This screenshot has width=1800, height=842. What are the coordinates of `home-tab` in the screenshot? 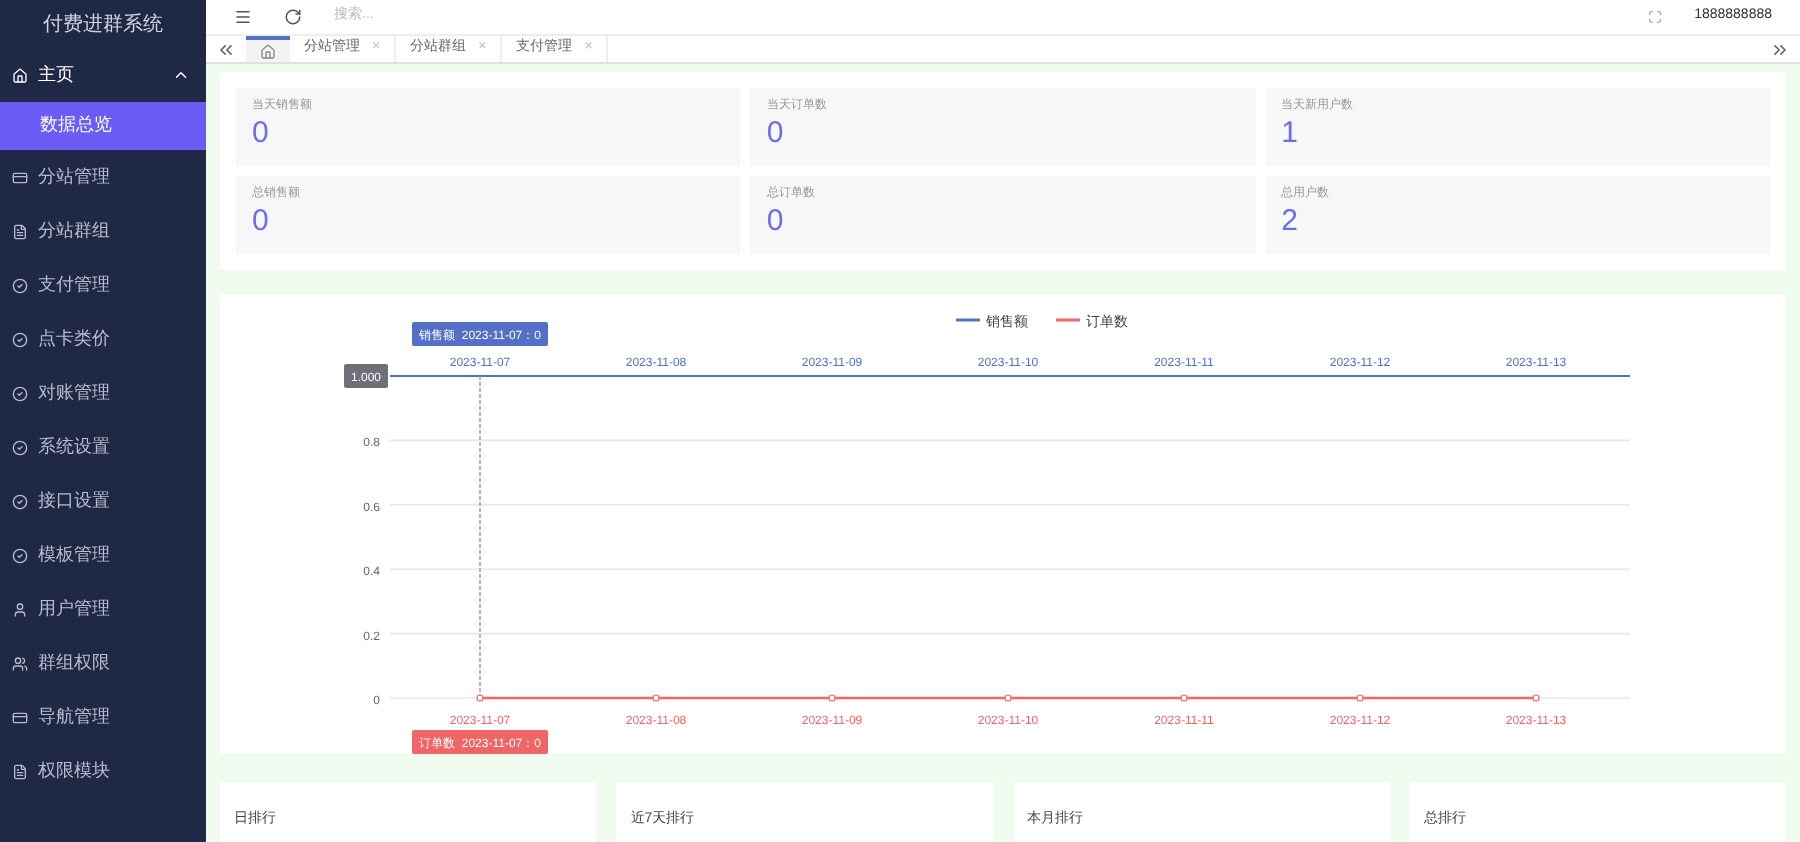 It's located at (268, 49).